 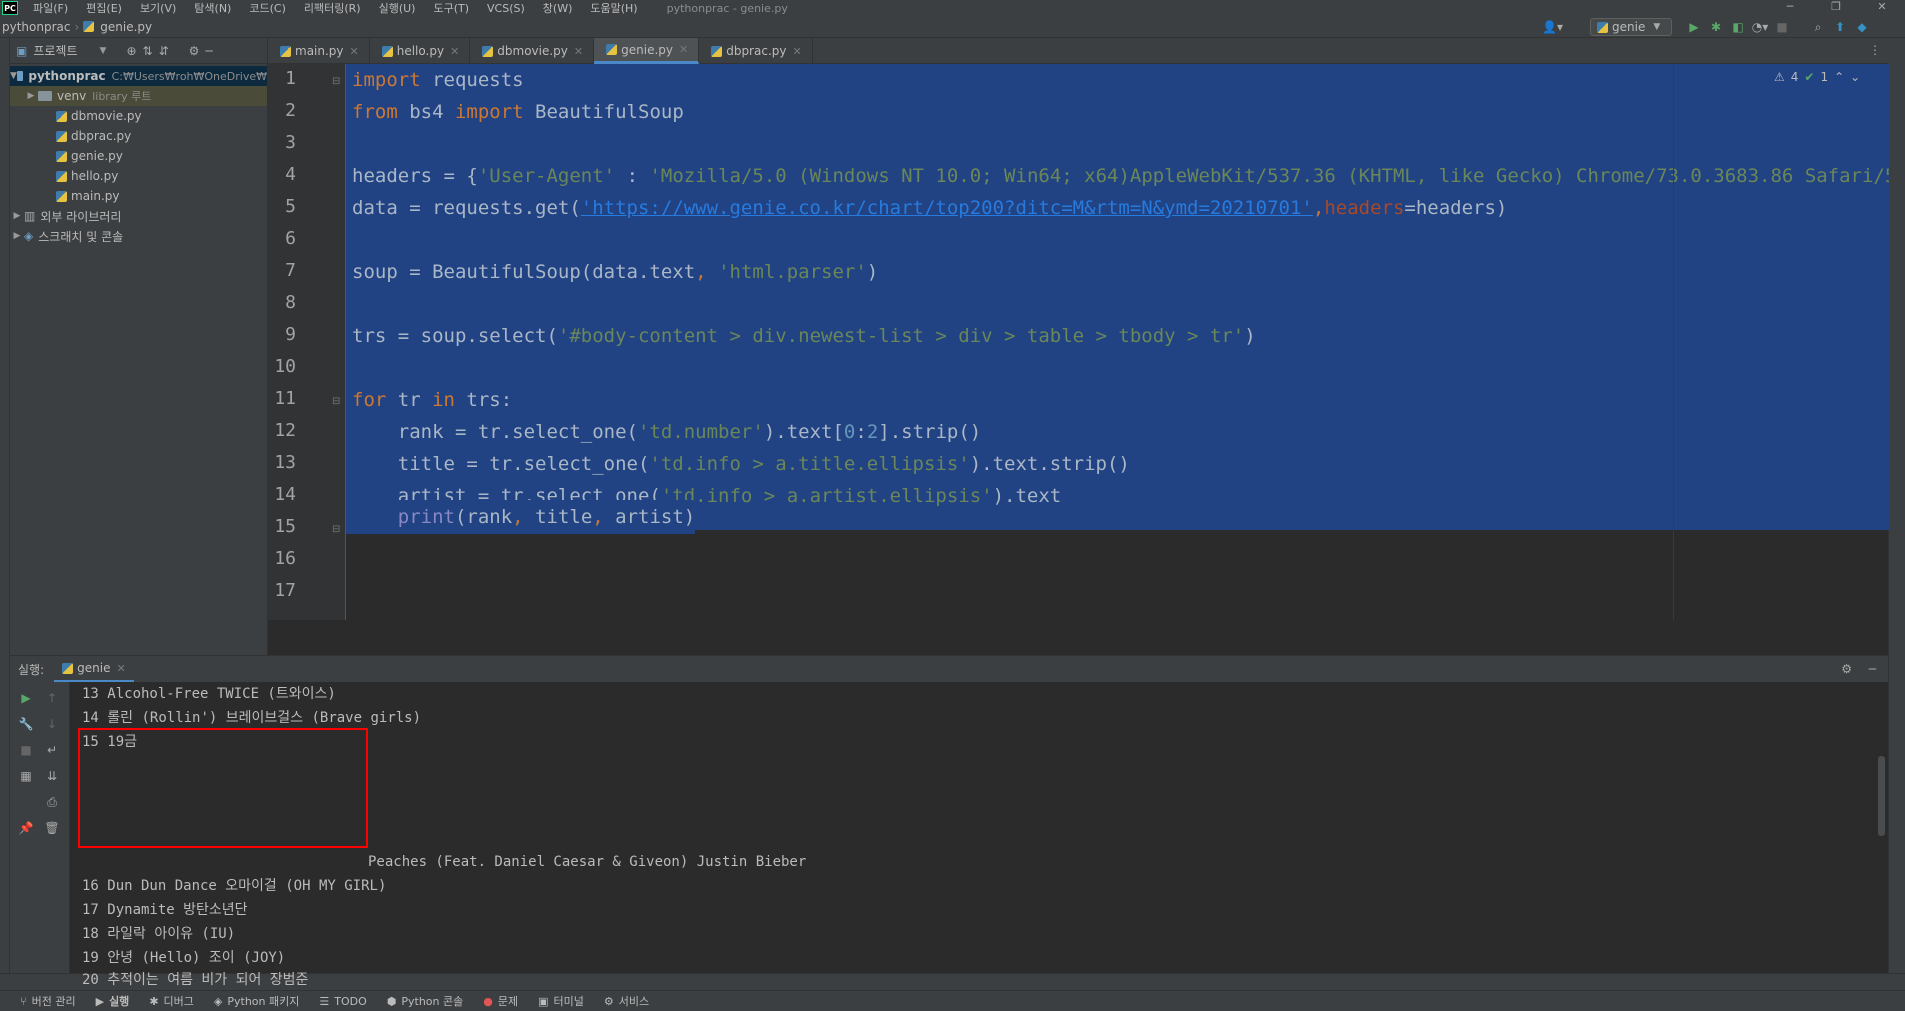 What do you see at coordinates (532, 51) in the screenshot?
I see `tab-dbmovie: dbmovie.py ✕` at bounding box center [532, 51].